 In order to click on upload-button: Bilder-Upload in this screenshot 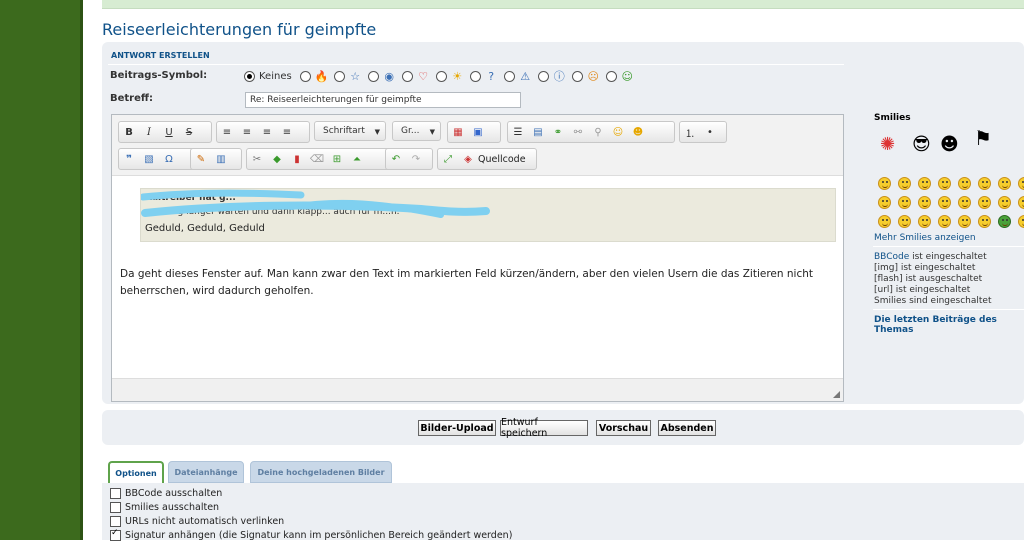, I will do `click(457, 428)`.